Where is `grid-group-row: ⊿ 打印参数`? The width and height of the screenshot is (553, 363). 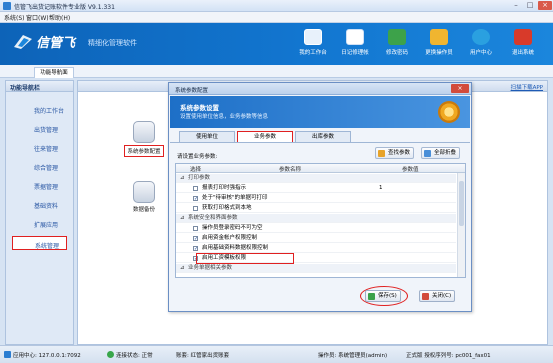 grid-group-row: ⊿ 打印参数 is located at coordinates (316, 178).